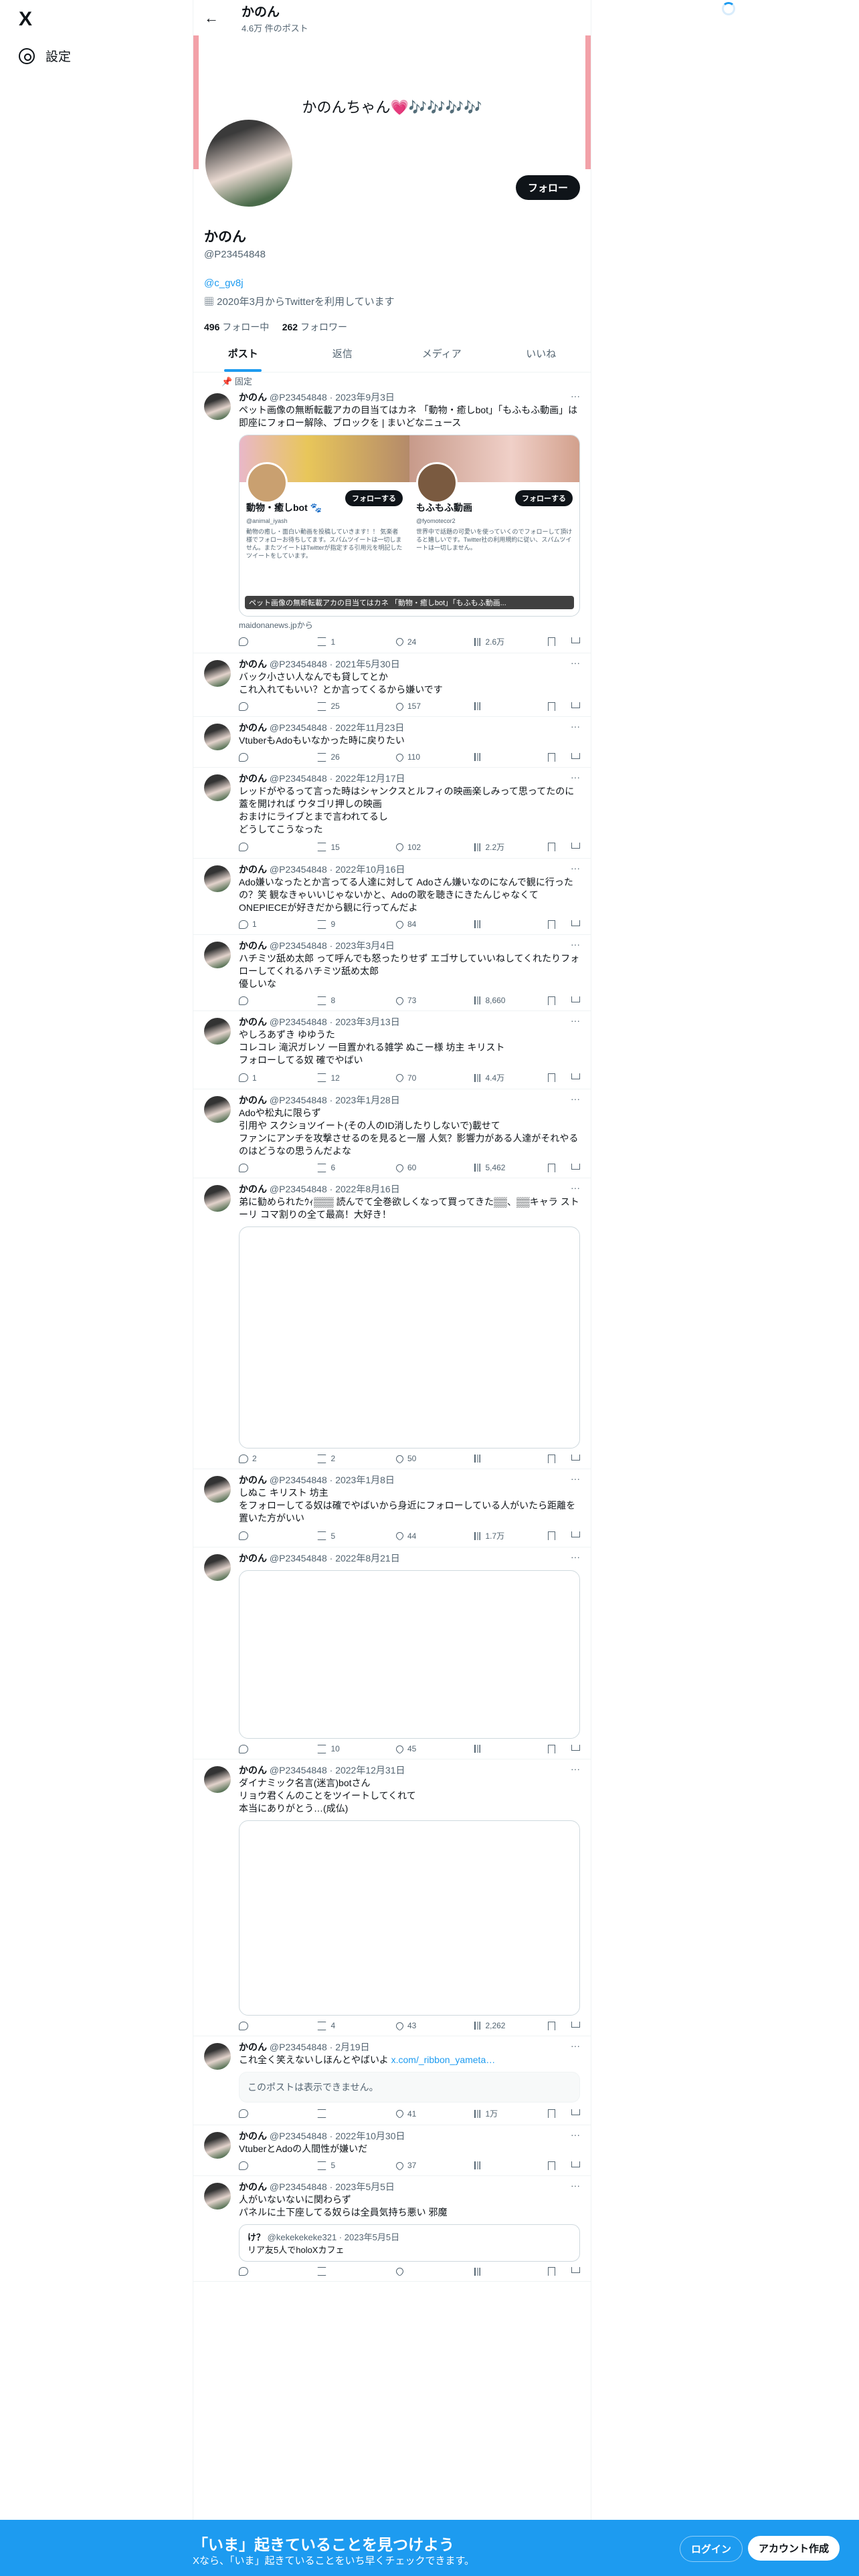  I want to click on tweet-date: 2022年12月31日, so click(370, 1771).